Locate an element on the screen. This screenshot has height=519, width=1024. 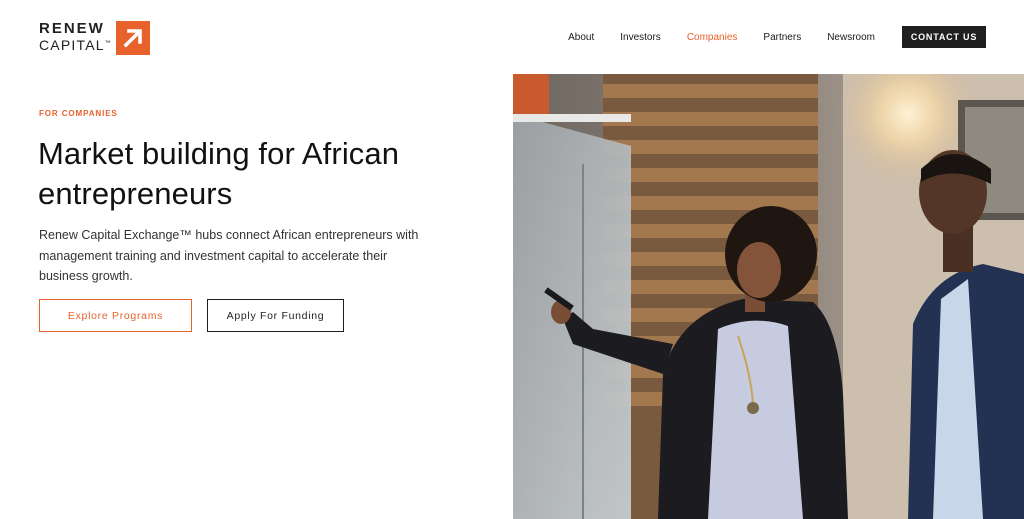
brand-logo: RENEW CAPITAL™ is located at coordinates (94, 38).